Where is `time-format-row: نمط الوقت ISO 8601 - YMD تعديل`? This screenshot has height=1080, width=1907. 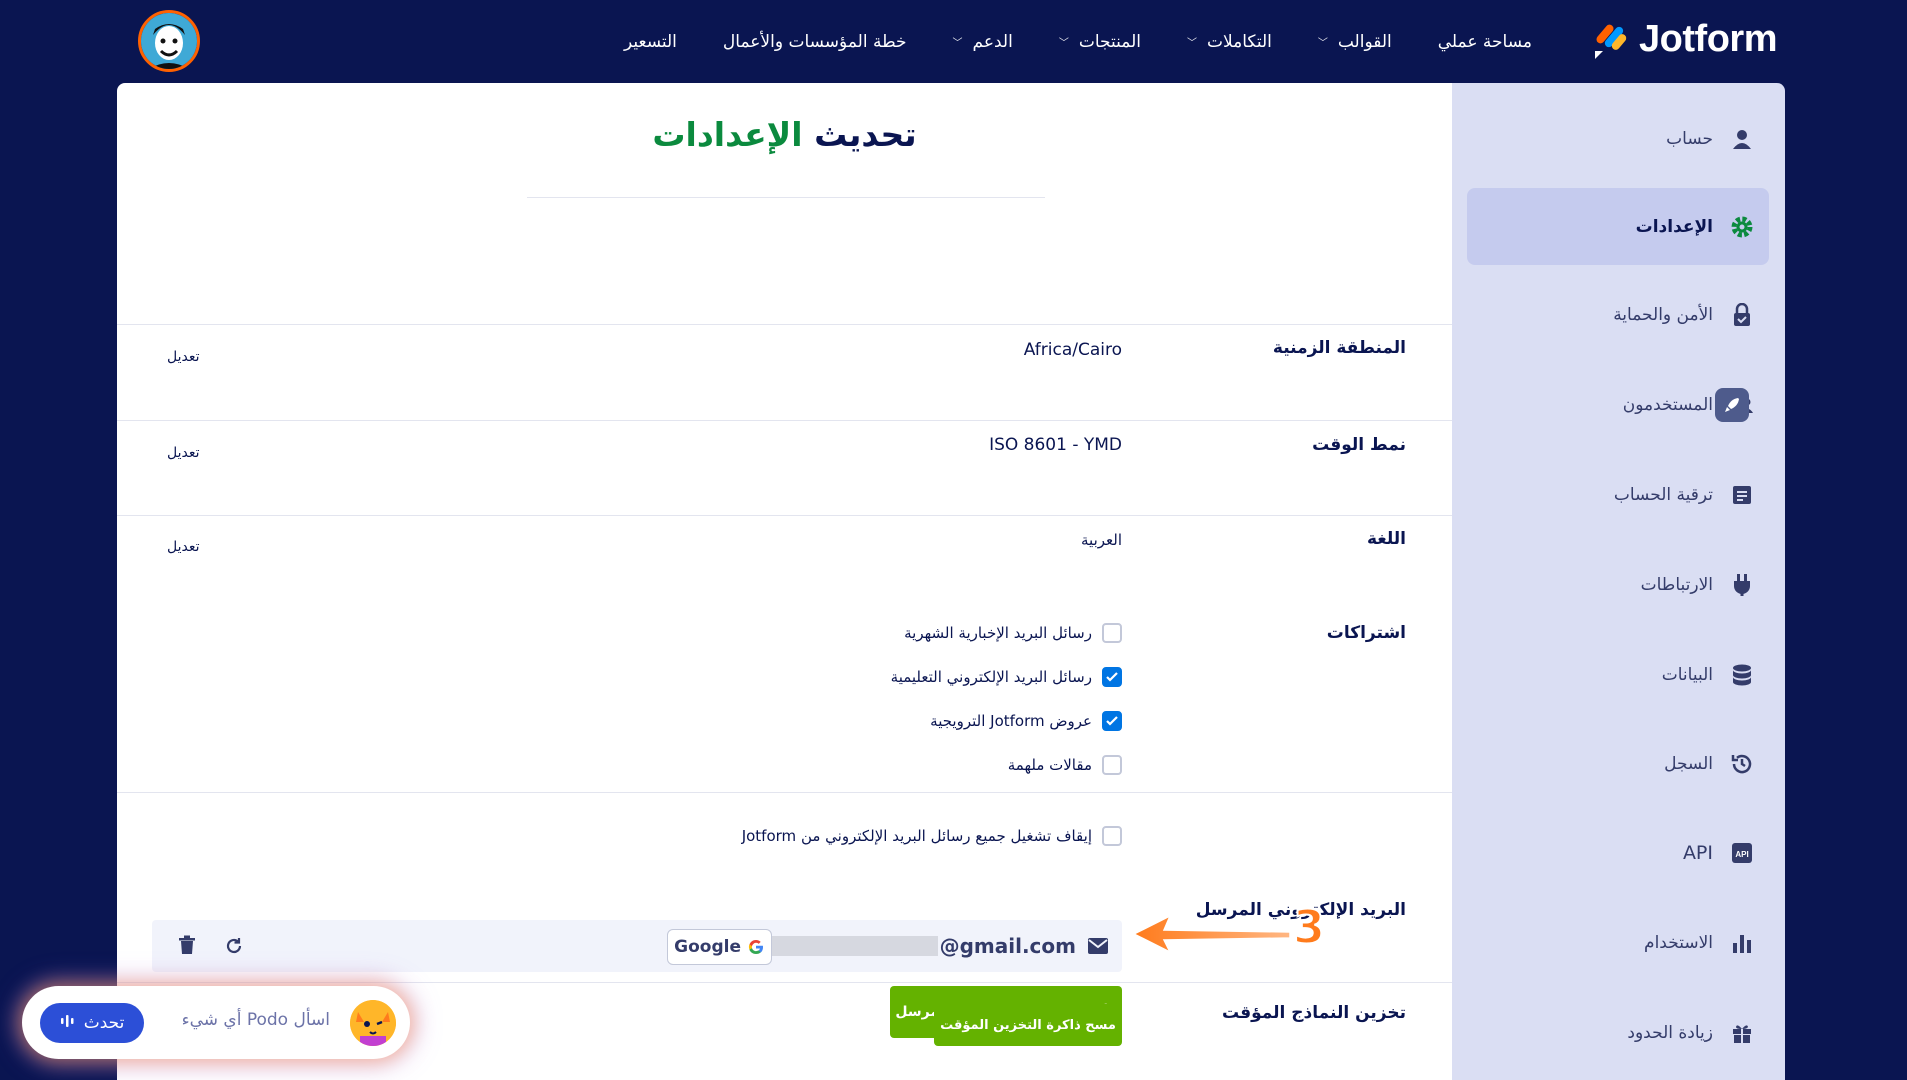 time-format-row: نمط الوقت ISO 8601 - YMD تعديل is located at coordinates (784, 393).